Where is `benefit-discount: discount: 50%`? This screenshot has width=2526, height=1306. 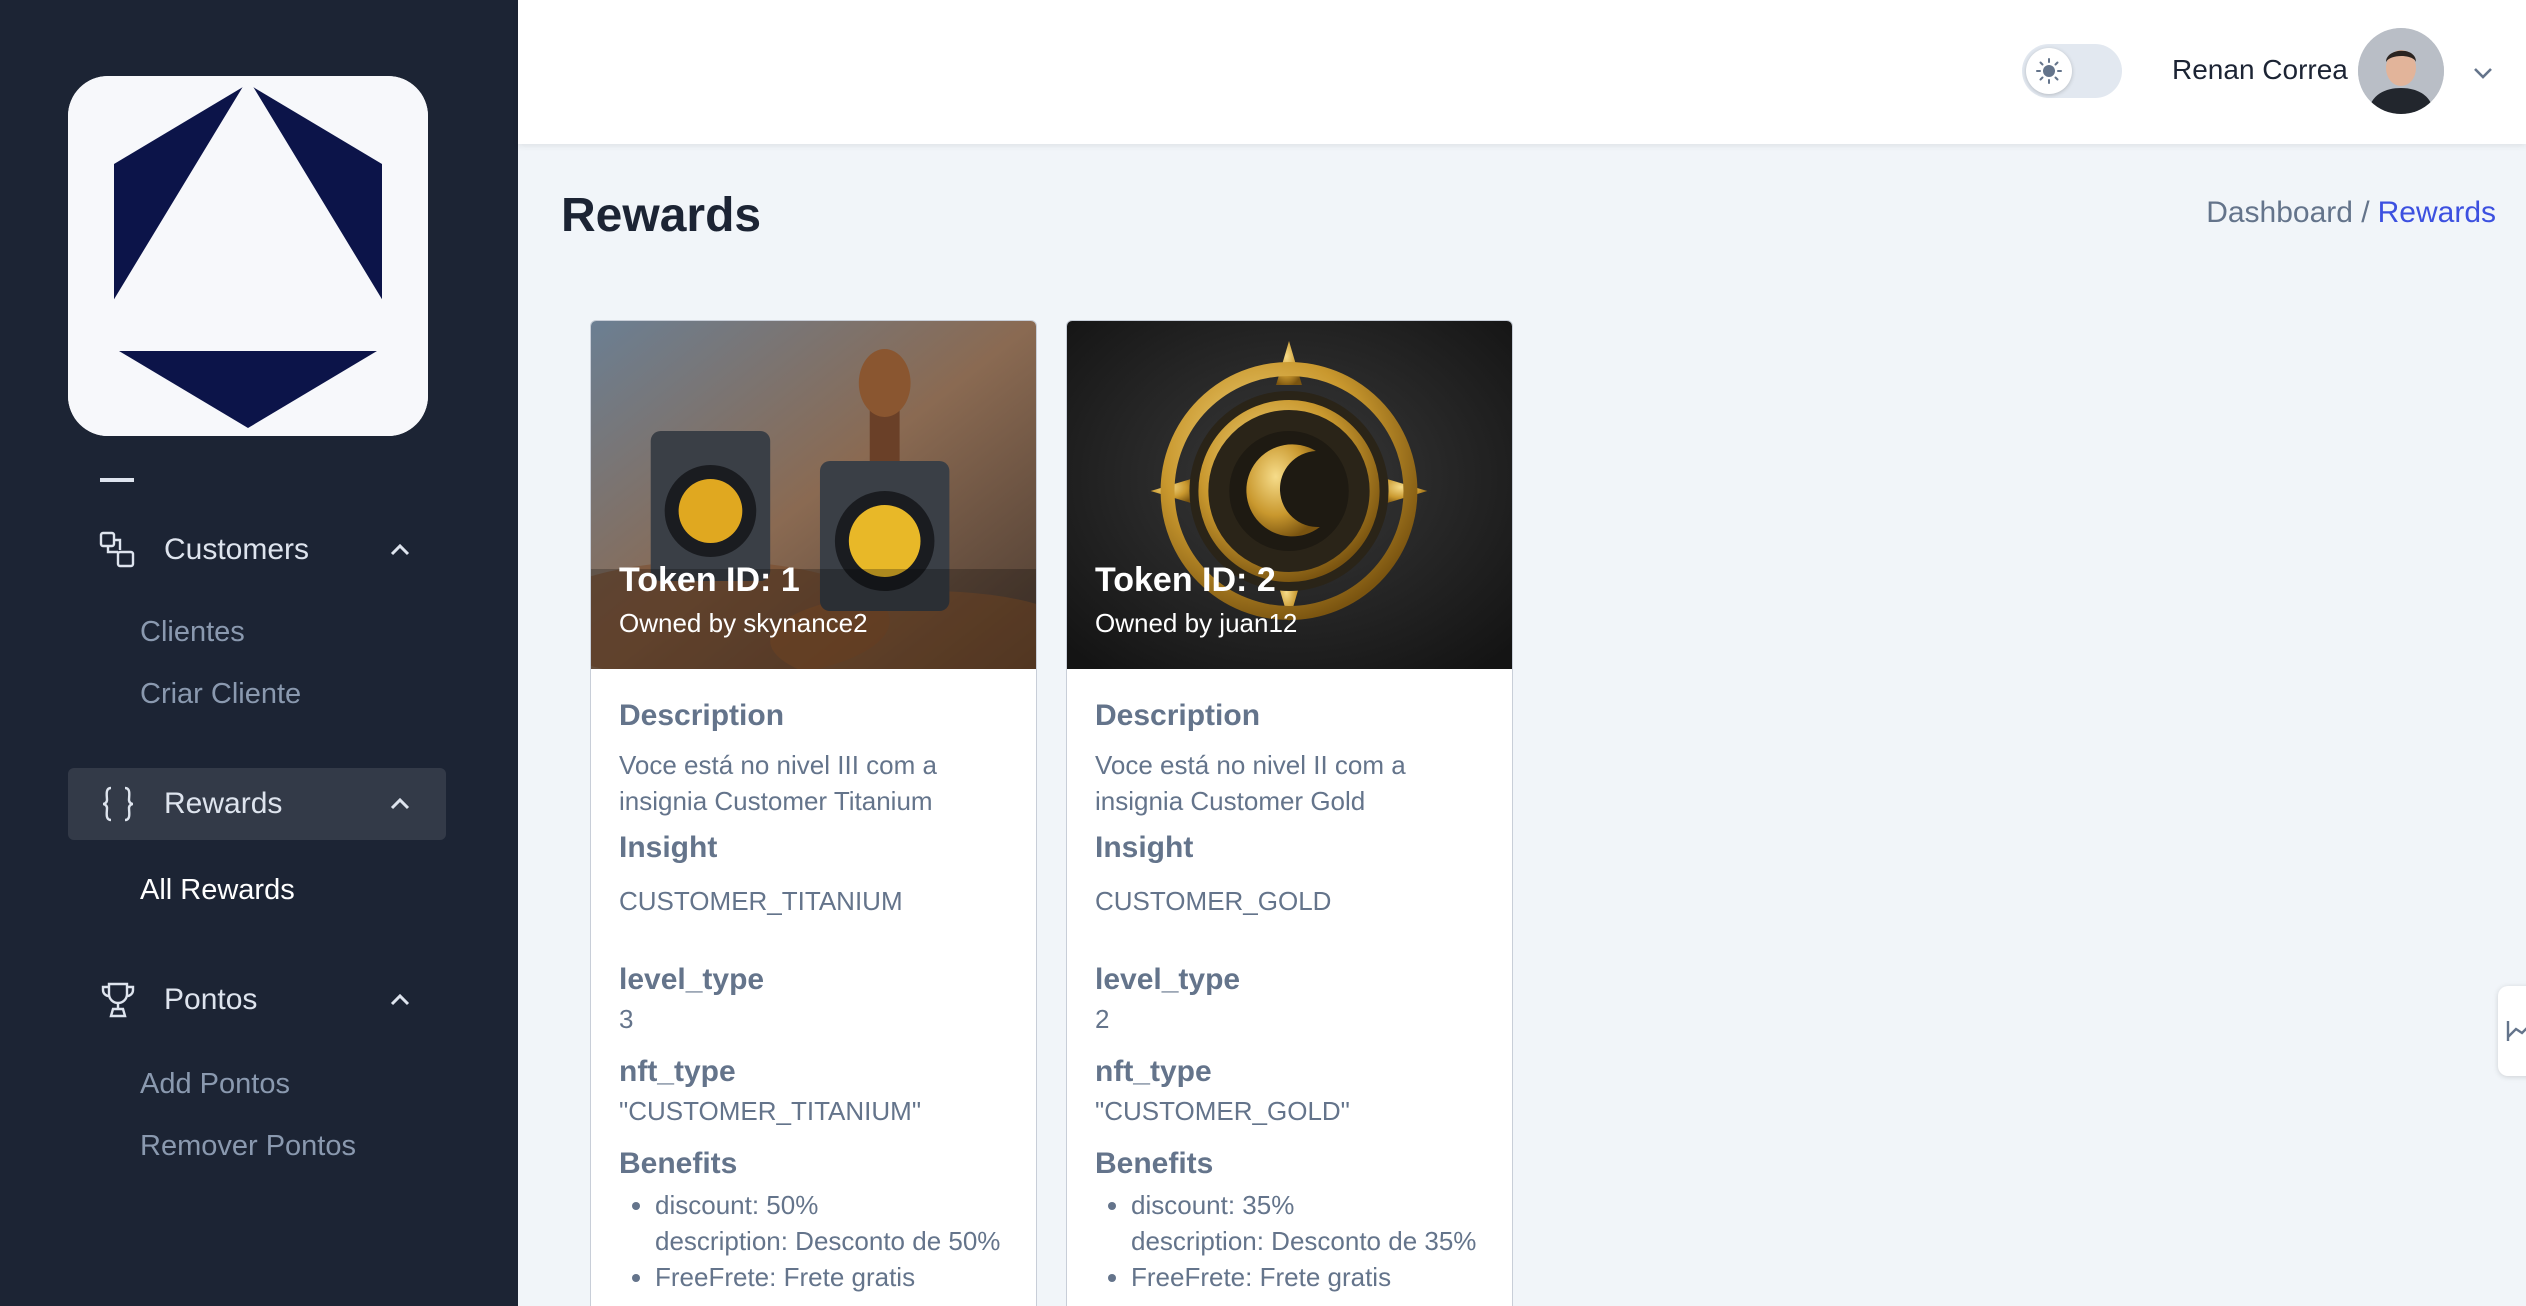 benefit-discount: discount: 50% is located at coordinates (737, 1205).